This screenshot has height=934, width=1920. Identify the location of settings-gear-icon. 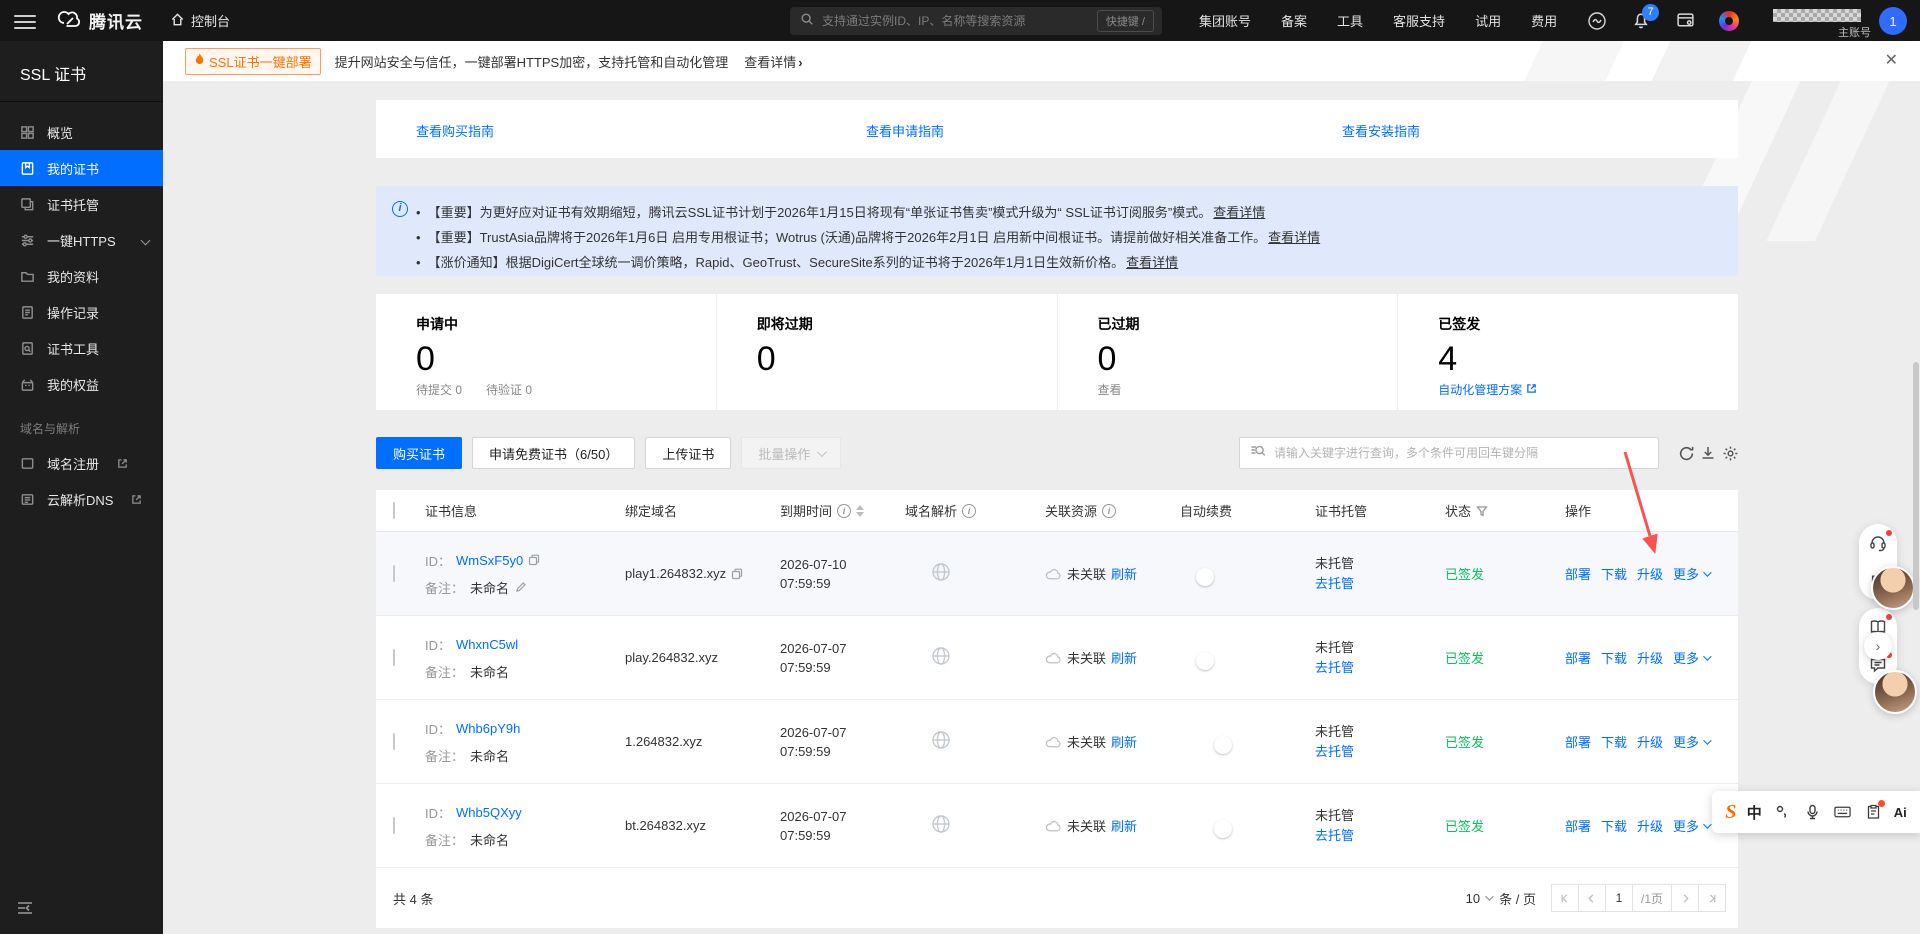
(1730, 453).